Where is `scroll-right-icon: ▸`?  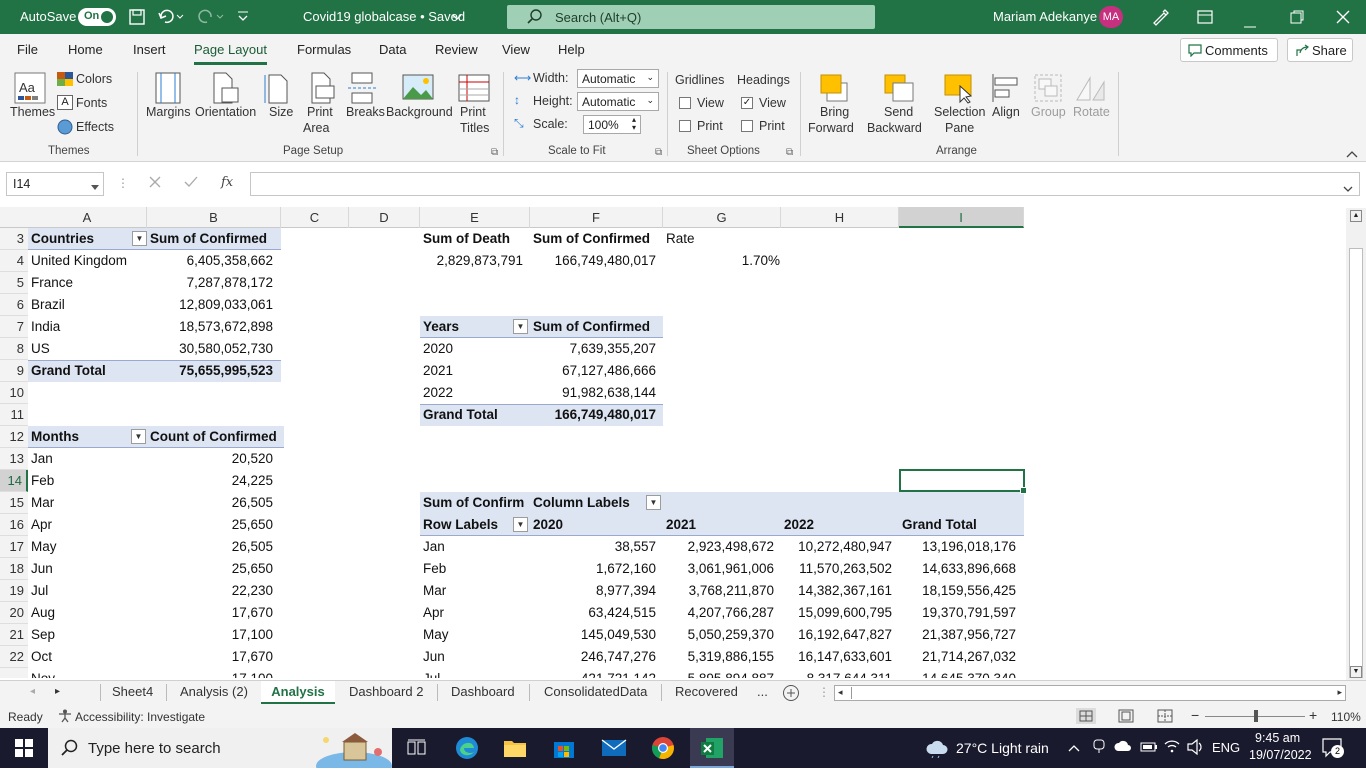
scroll-right-icon: ▸ is located at coordinates (1339, 692).